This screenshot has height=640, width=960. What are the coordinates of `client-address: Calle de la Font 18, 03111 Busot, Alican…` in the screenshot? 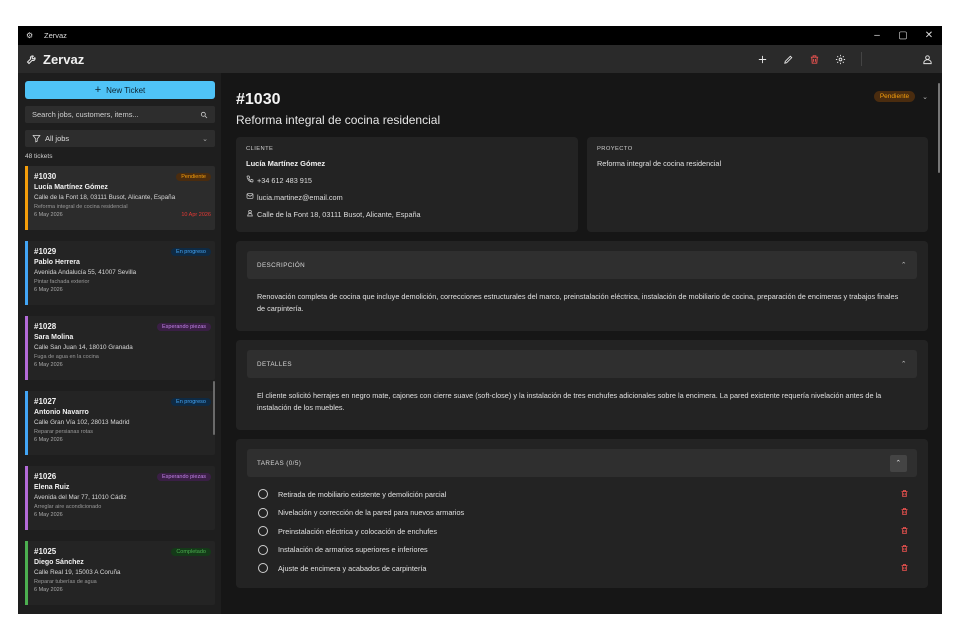 It's located at (407, 214).